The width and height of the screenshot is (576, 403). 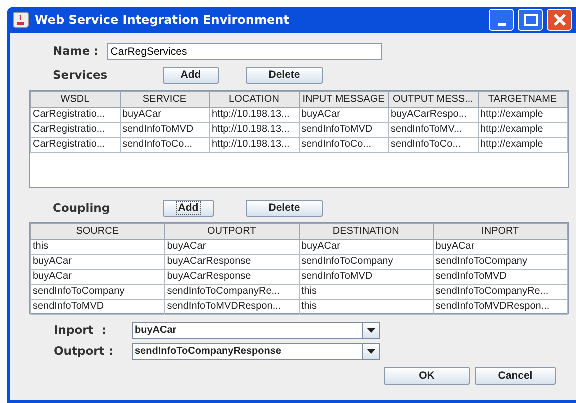 I want to click on name-label: Name :, so click(x=76, y=51).